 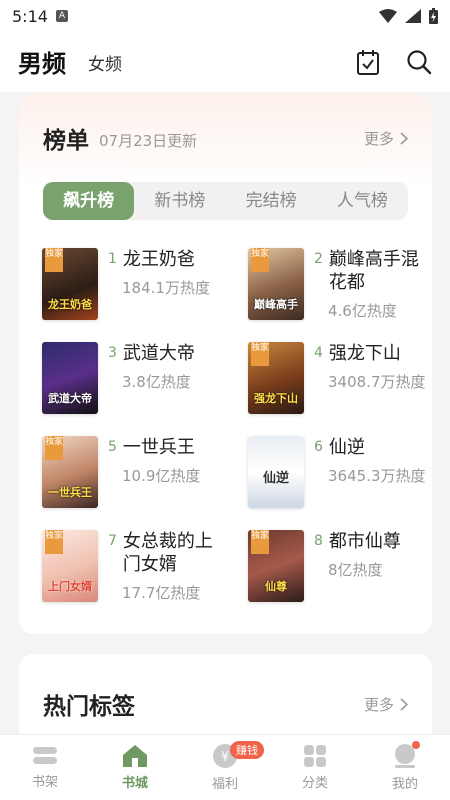 I want to click on book-title: 仙逆, so click(x=346, y=447).